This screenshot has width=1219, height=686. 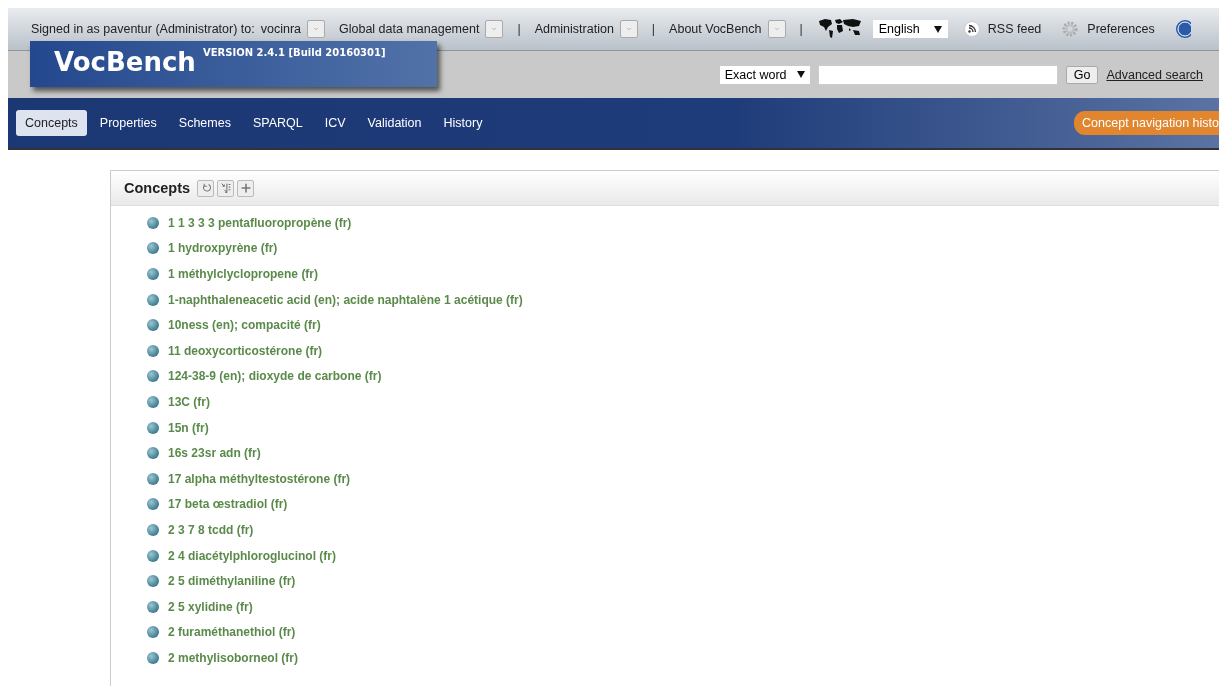 I want to click on go-button: Go, so click(x=1082, y=74).